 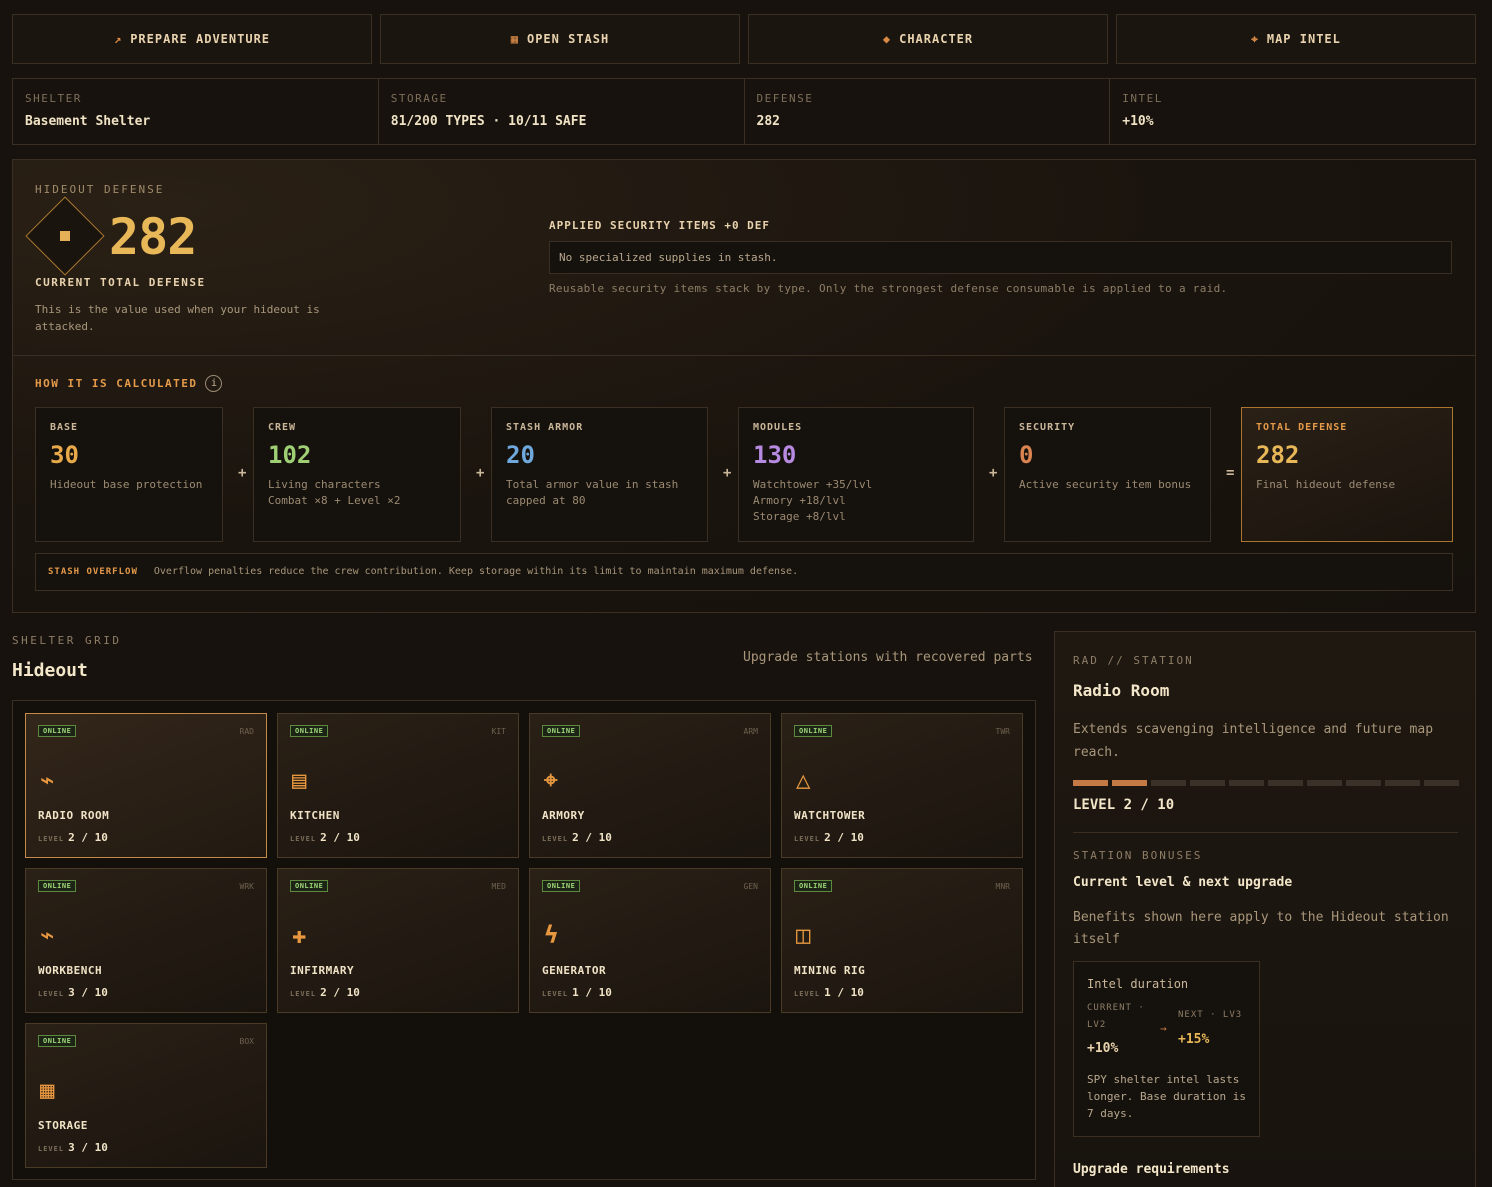 I want to click on nav-character: ◆ CHARACTER, so click(x=928, y=39).